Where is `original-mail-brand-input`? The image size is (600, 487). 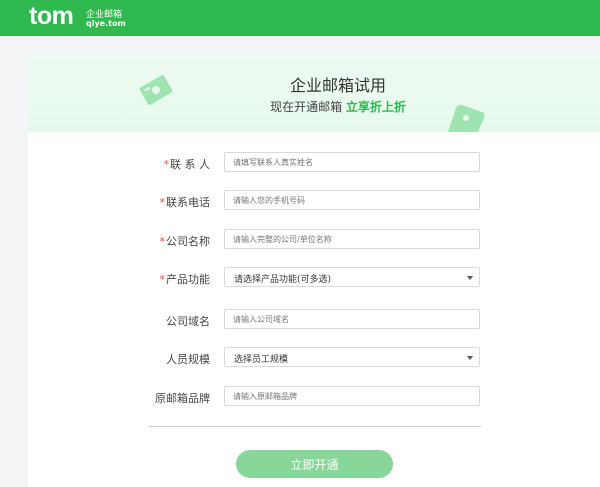
original-mail-brand-input is located at coordinates (352, 396).